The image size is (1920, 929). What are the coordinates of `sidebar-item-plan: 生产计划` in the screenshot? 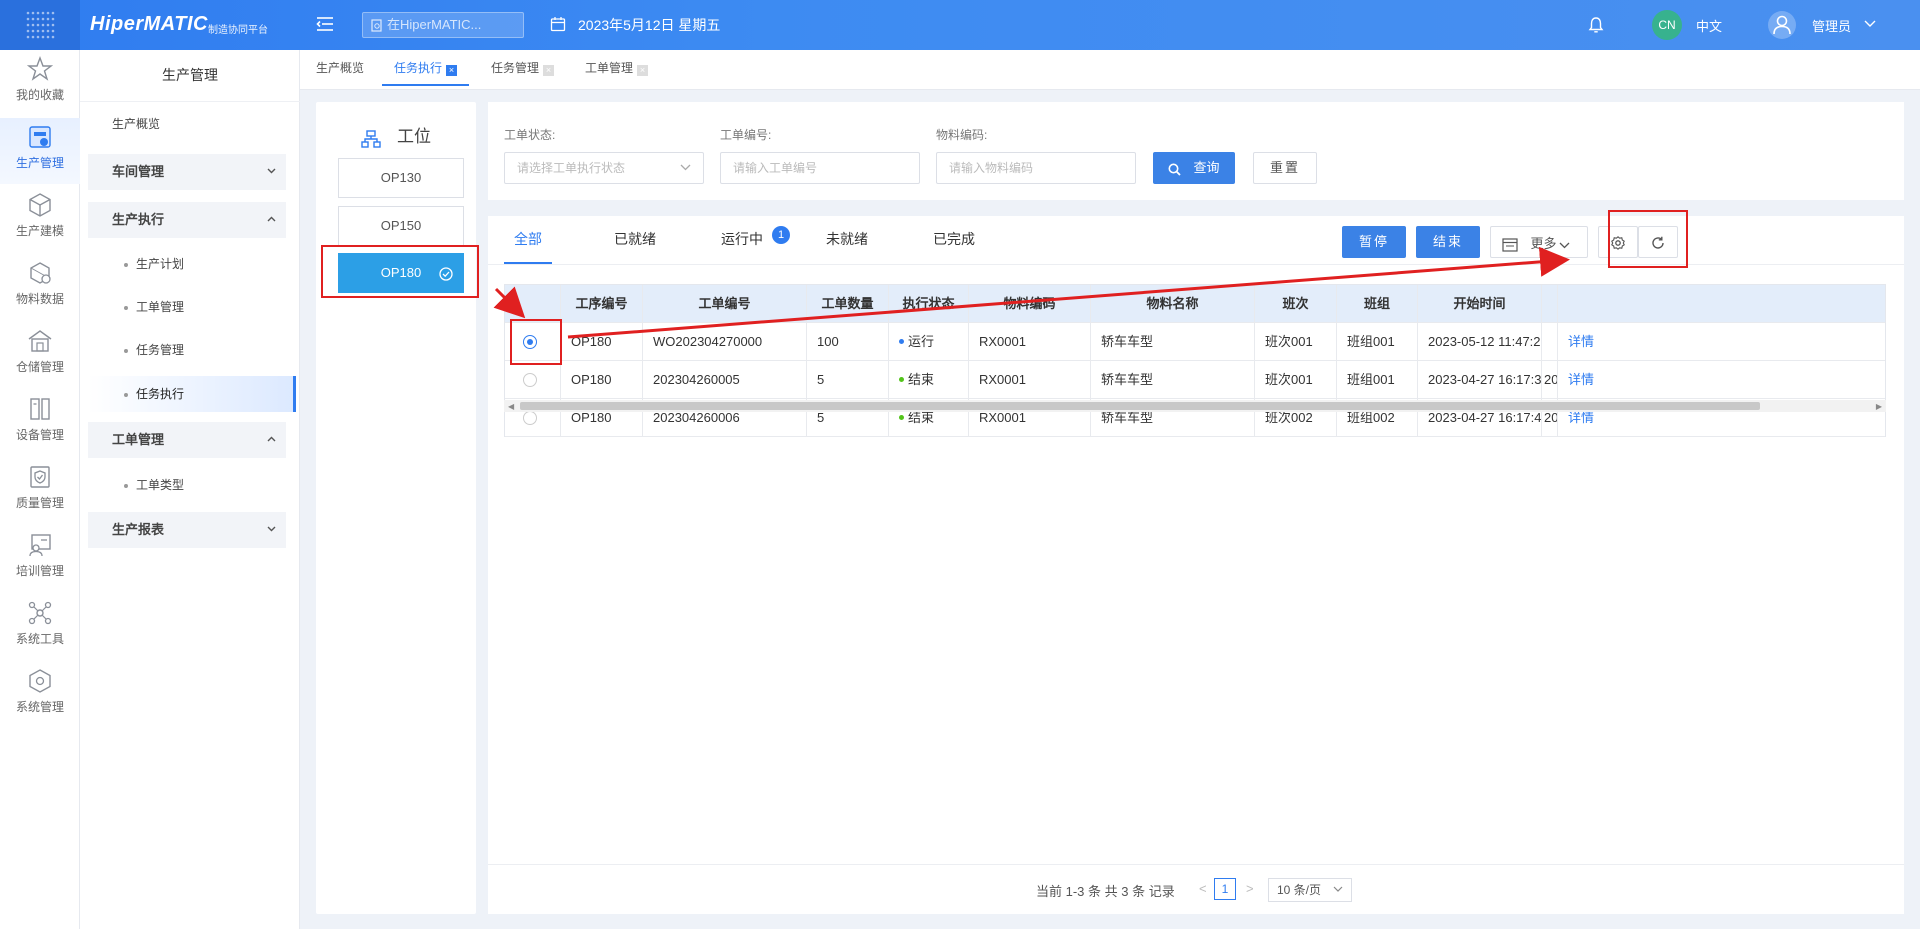 It's located at (187, 264).